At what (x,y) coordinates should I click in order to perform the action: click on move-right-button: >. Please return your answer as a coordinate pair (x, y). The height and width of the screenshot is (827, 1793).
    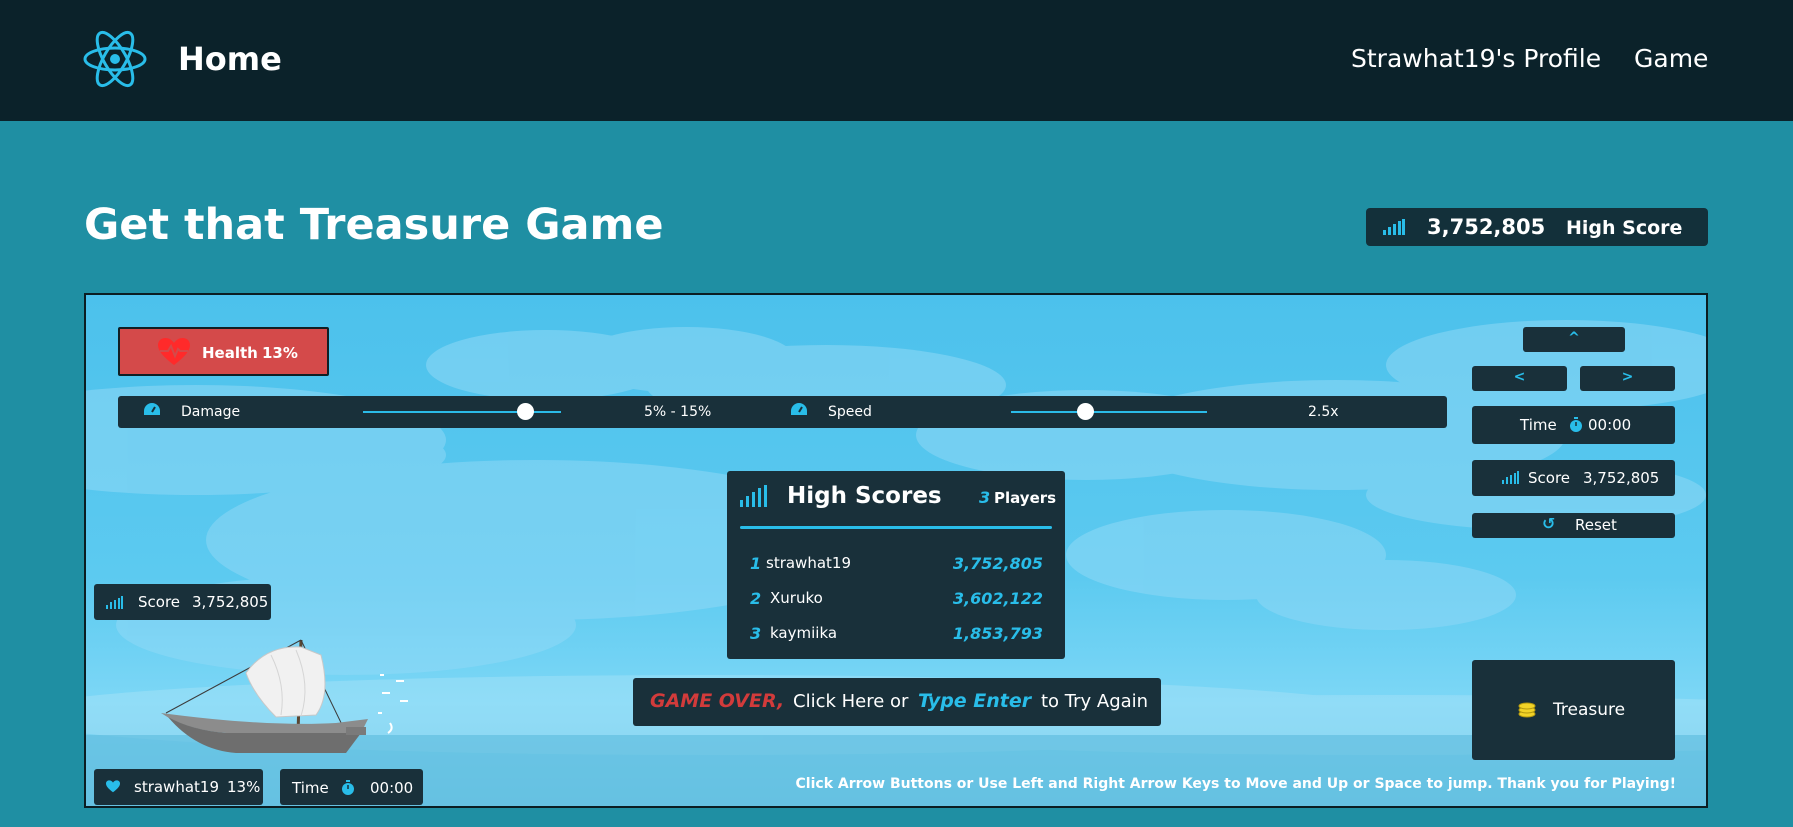
    Looking at the image, I should click on (1627, 378).